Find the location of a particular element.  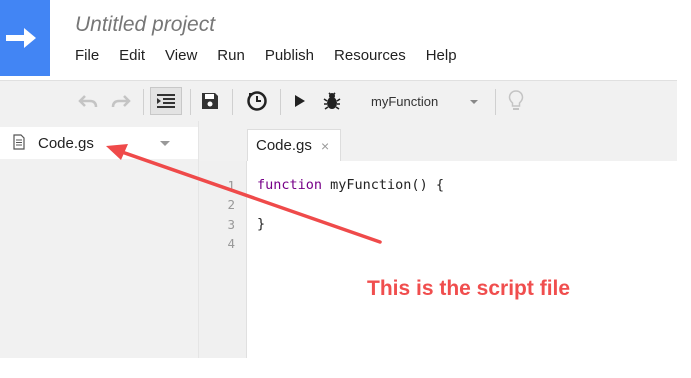

lightbulb-button is located at coordinates (516, 101).